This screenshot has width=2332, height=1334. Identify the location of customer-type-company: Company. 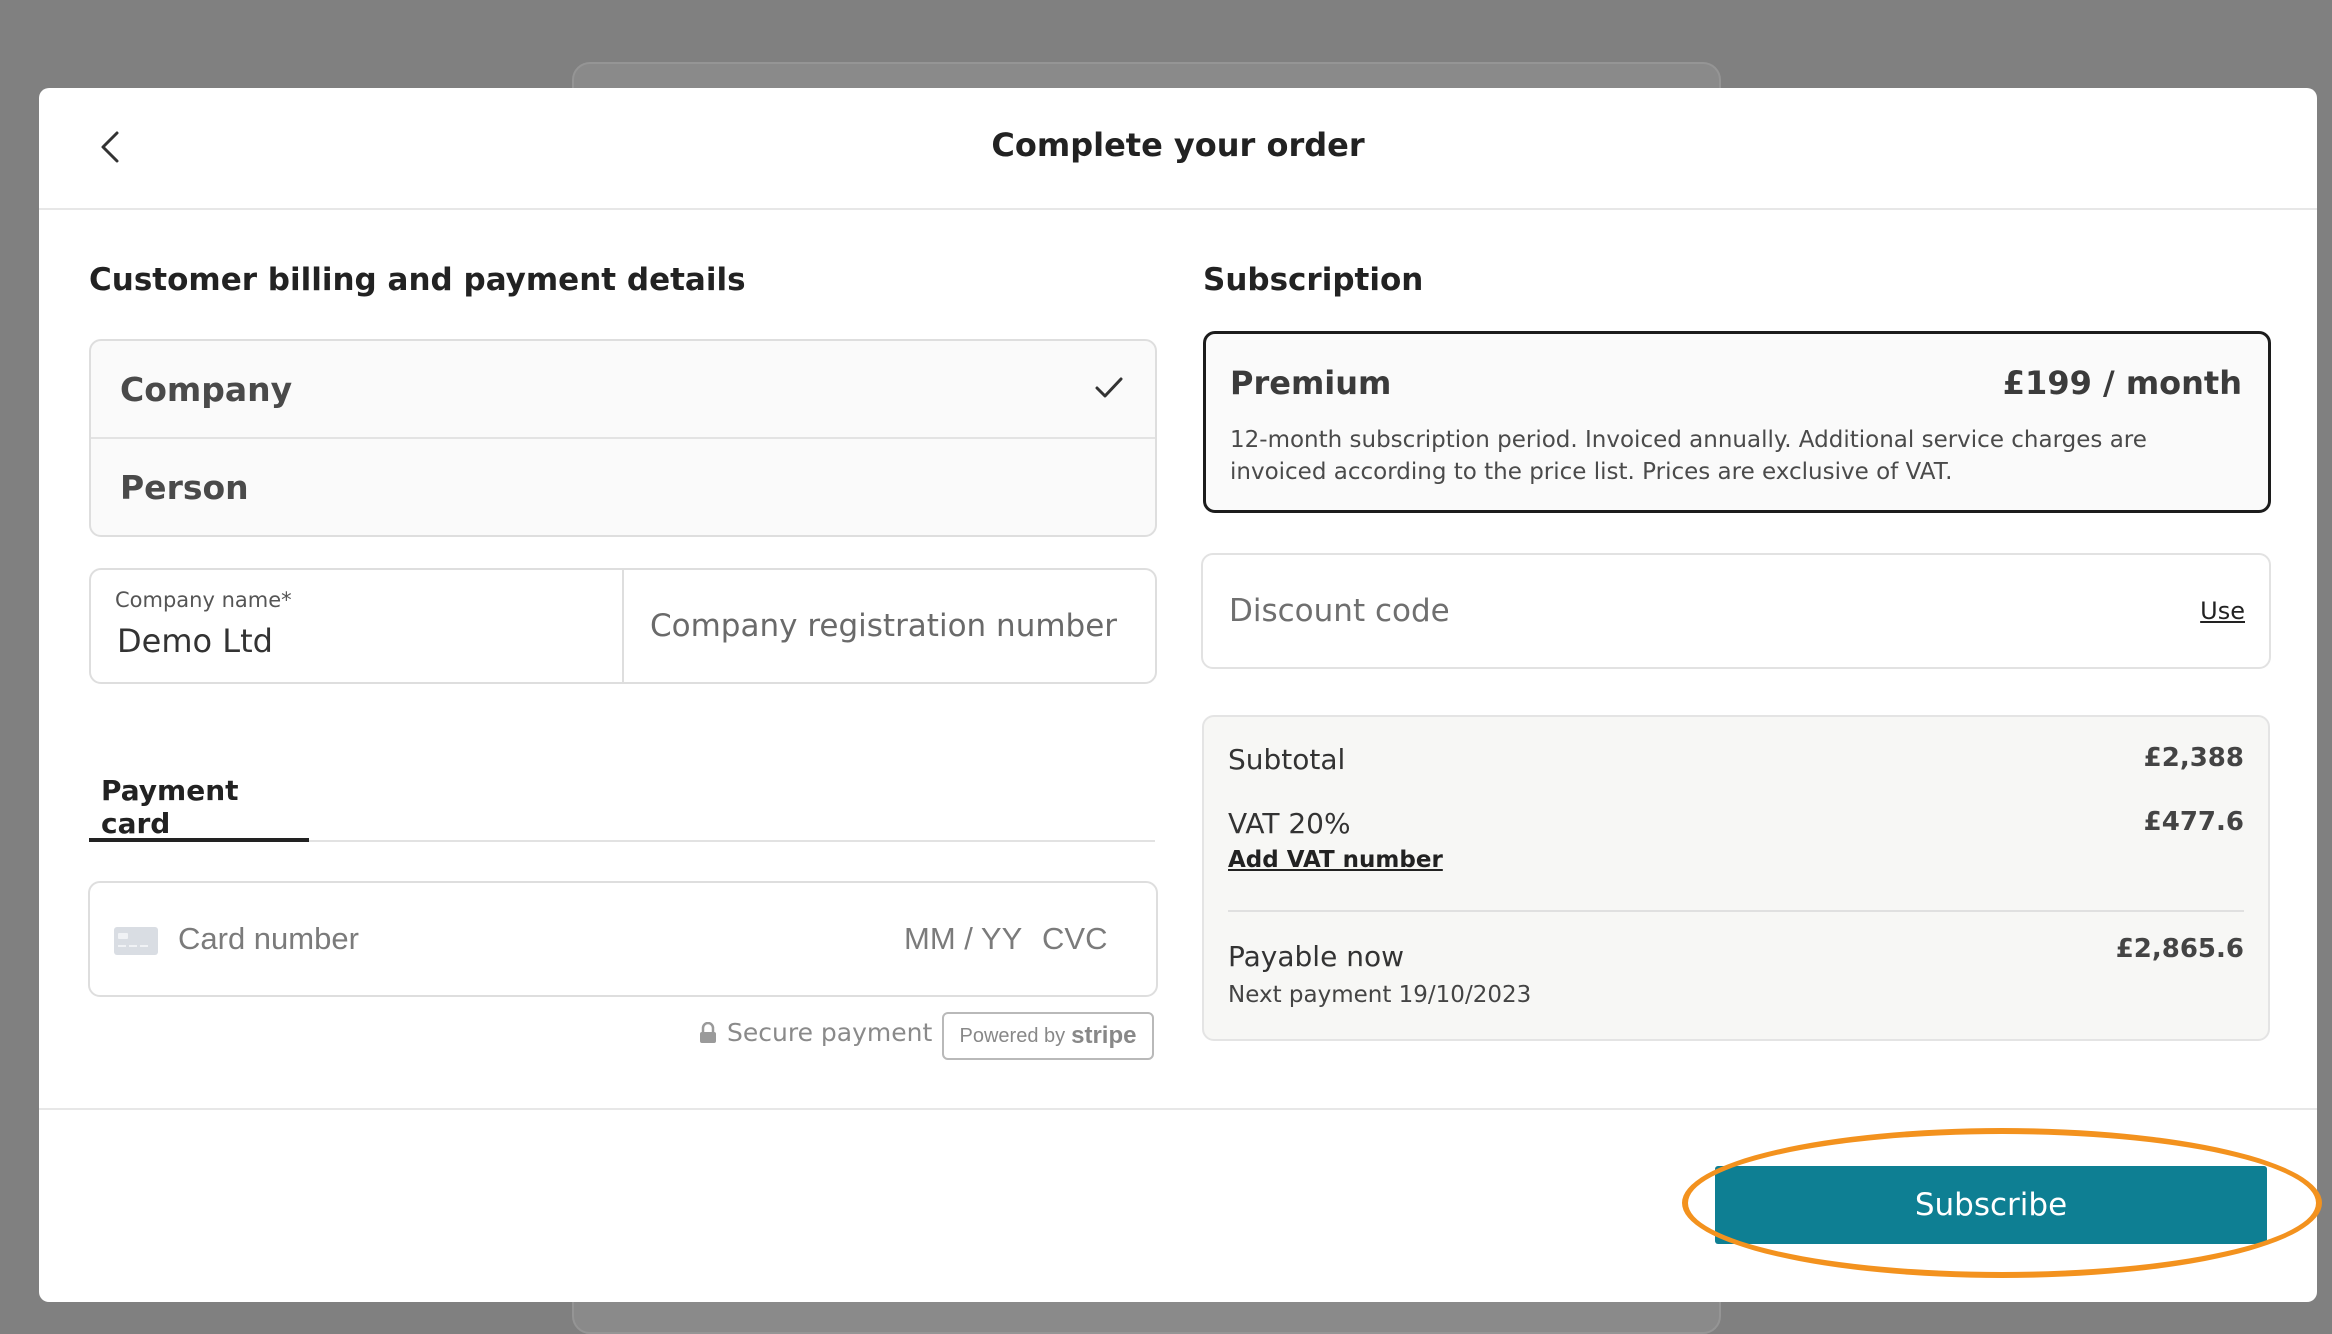
(623, 389).